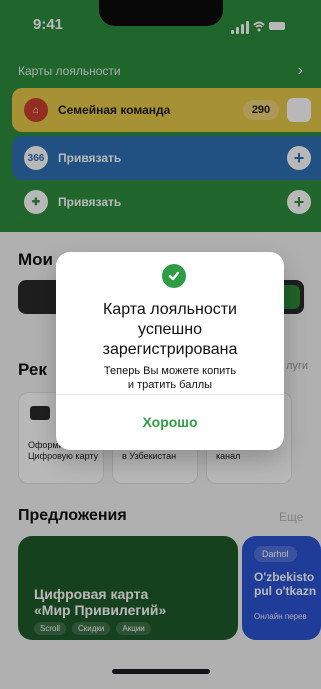  What do you see at coordinates (170, 422) in the screenshot?
I see `ok-button: Хорошо` at bounding box center [170, 422].